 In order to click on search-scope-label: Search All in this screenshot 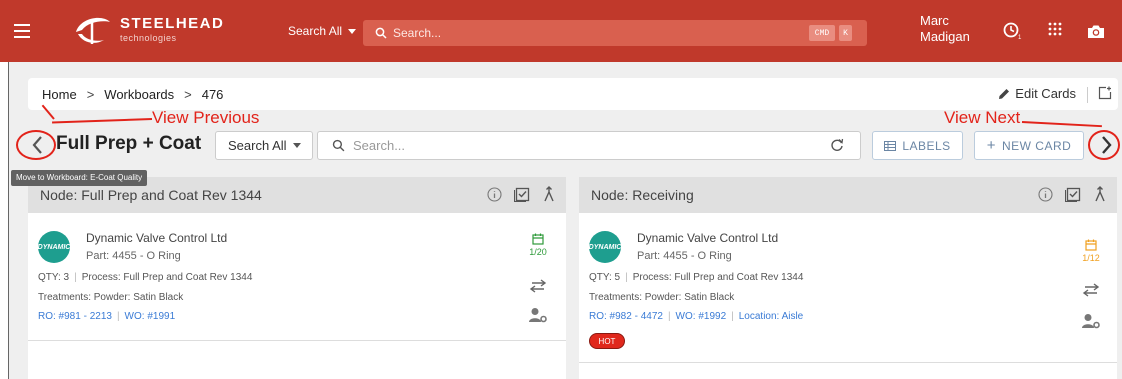, I will do `click(315, 31)`.